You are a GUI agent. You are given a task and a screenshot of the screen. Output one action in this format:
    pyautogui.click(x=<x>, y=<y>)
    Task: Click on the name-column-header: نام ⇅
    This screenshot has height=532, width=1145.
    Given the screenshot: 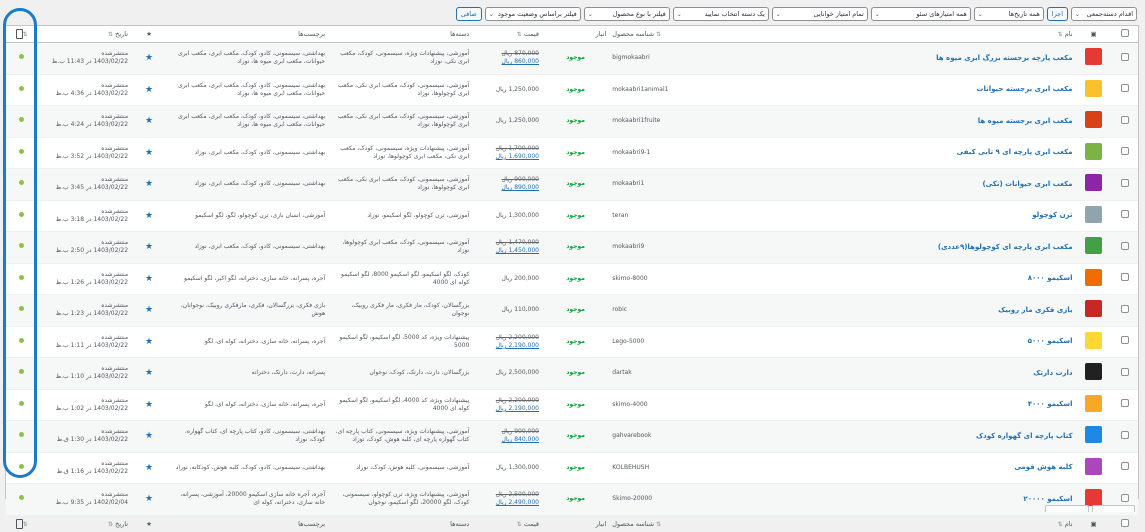 What is the action you would take?
    pyautogui.click(x=932, y=34)
    